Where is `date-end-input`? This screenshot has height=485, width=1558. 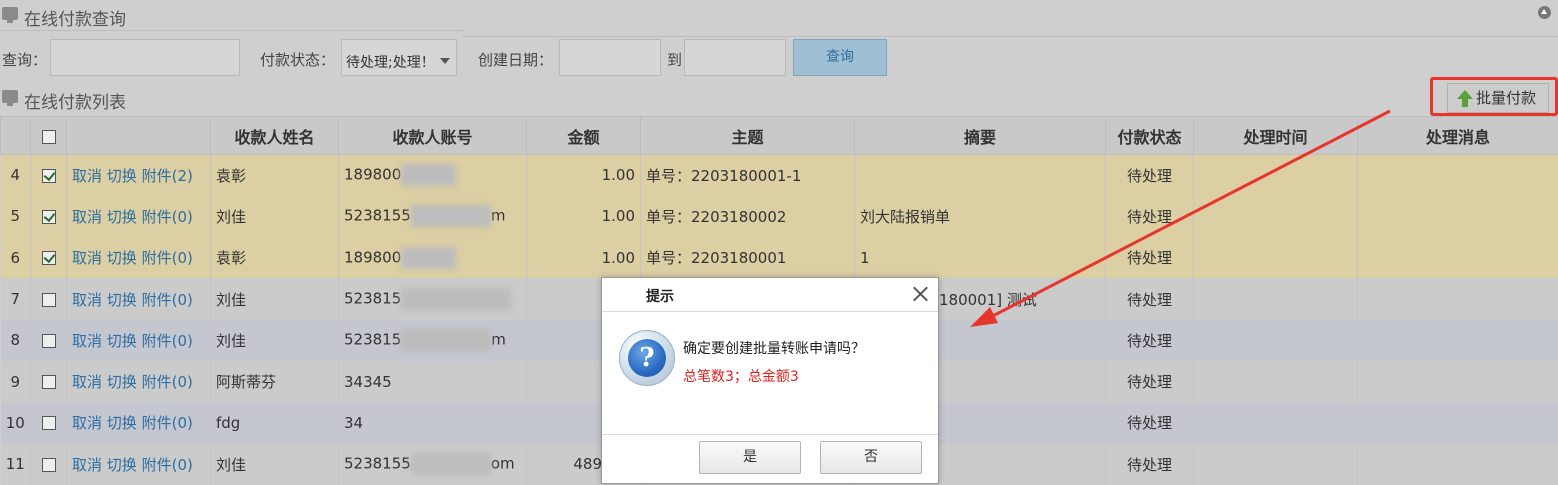 date-end-input is located at coordinates (735, 57).